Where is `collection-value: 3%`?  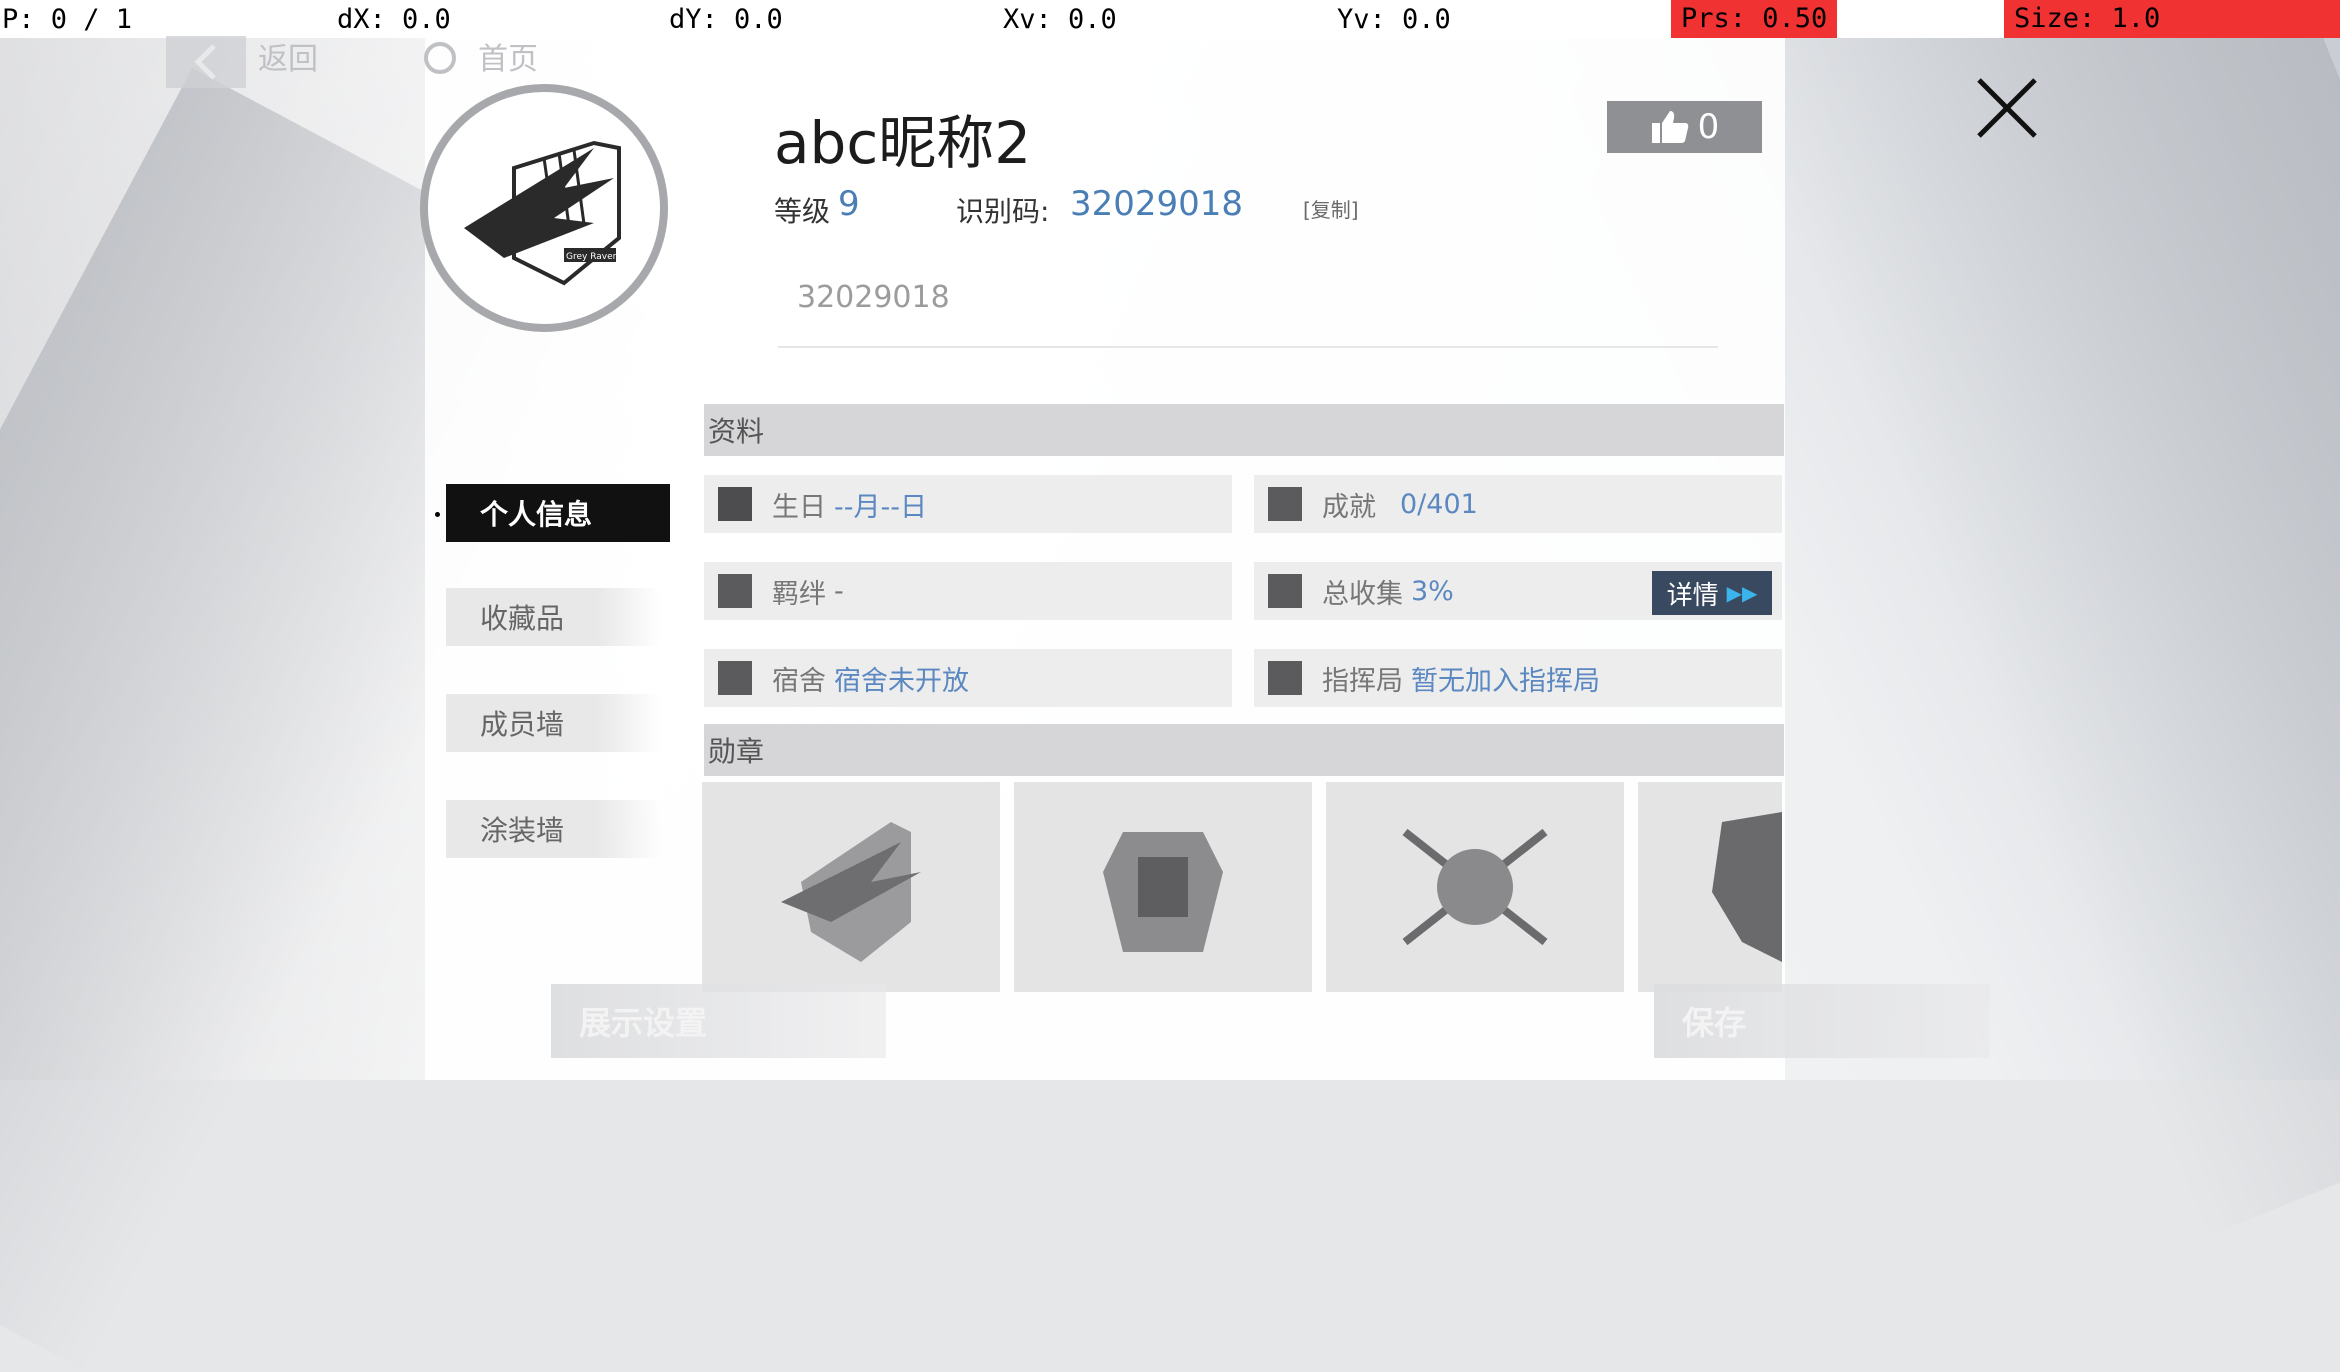 collection-value: 3% is located at coordinates (1432, 591).